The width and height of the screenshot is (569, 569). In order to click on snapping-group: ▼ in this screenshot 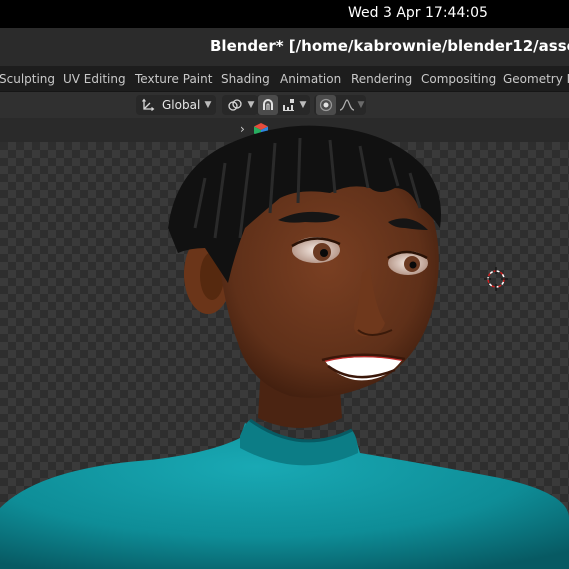, I will do `click(283, 105)`.